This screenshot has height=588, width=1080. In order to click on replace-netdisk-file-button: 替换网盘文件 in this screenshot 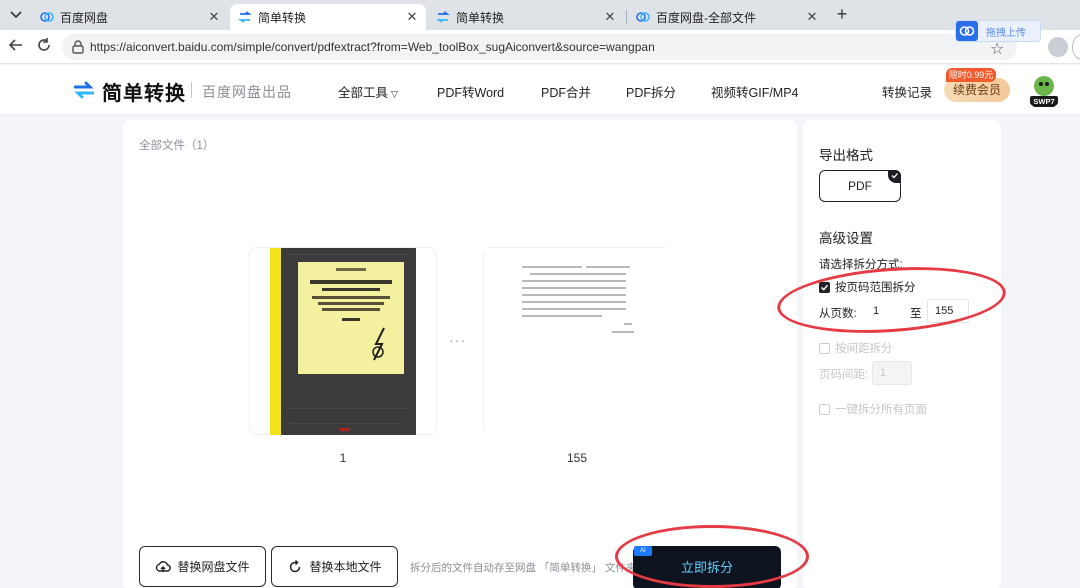, I will do `click(202, 566)`.